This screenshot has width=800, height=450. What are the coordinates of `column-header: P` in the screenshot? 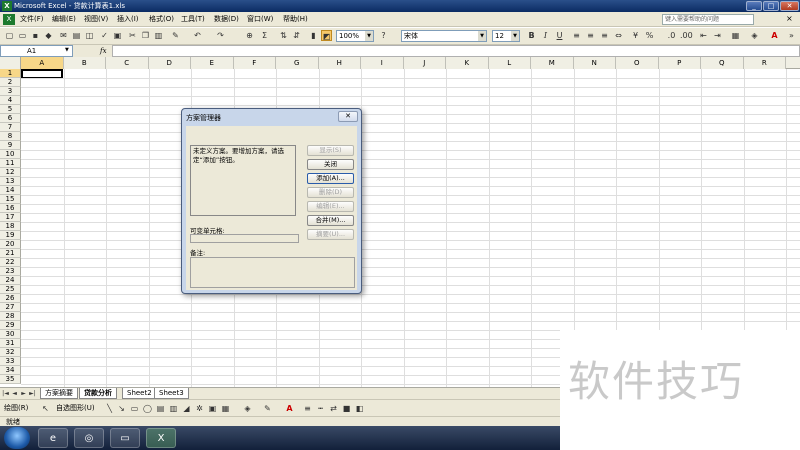 It's located at (679, 63).